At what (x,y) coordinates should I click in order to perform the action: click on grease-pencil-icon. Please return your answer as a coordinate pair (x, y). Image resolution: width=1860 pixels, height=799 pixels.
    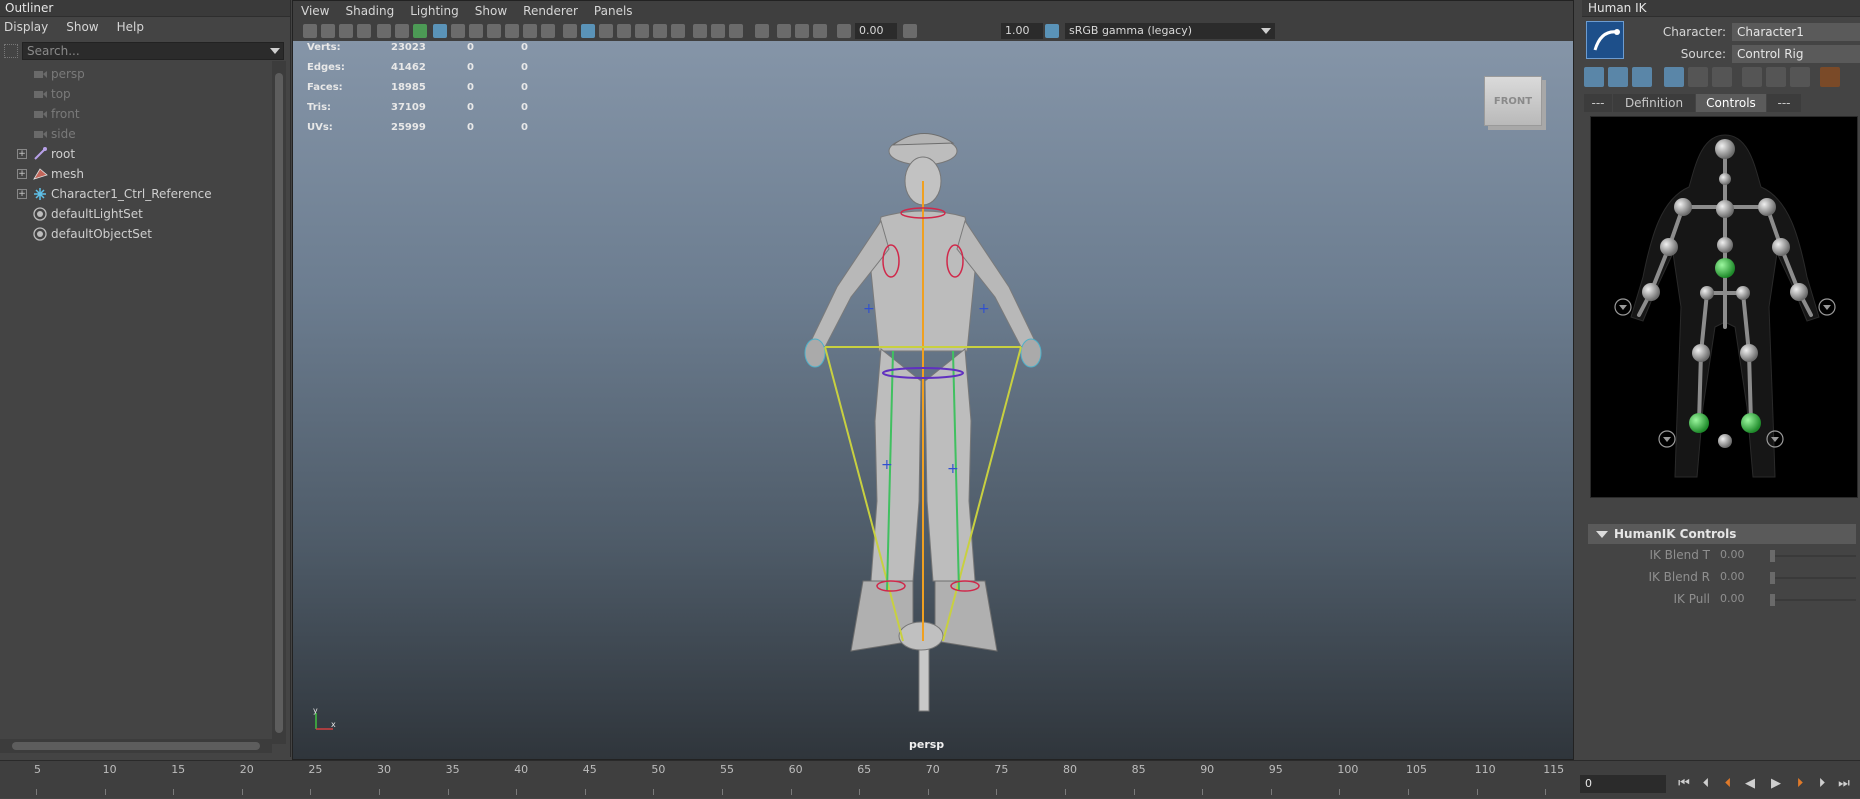
    Looking at the image, I should click on (402, 31).